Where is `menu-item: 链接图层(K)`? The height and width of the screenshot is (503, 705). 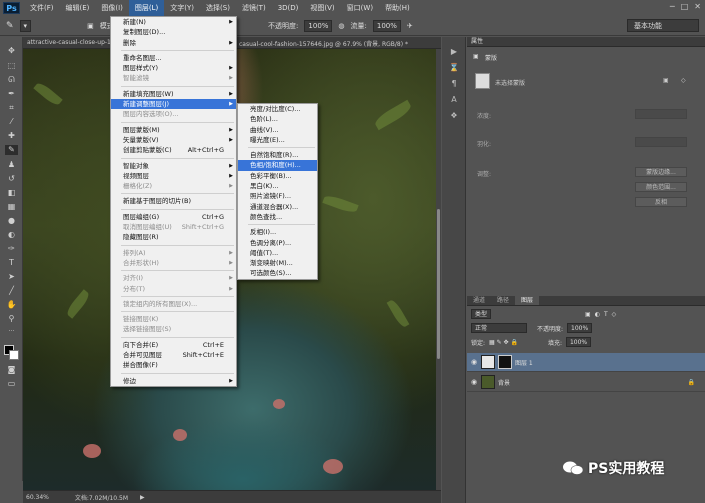
menu-item: 链接图层(K) is located at coordinates (173, 319).